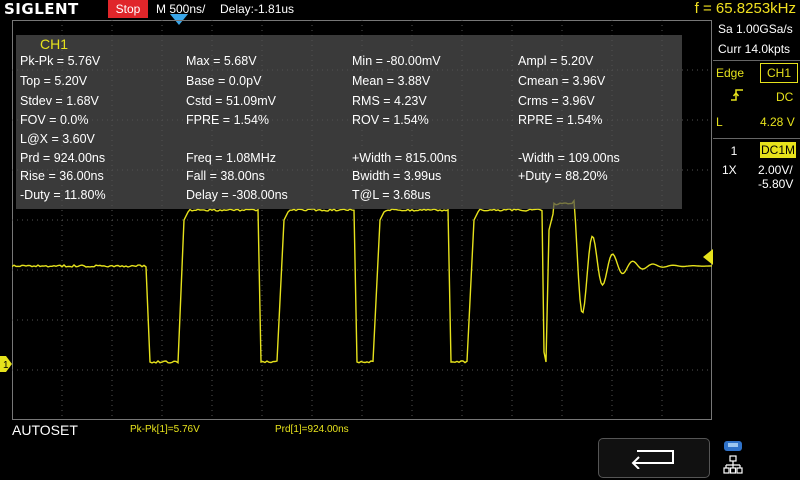 This screenshot has height=480, width=800. I want to click on vertical-offset: -5.80V, so click(775, 184).